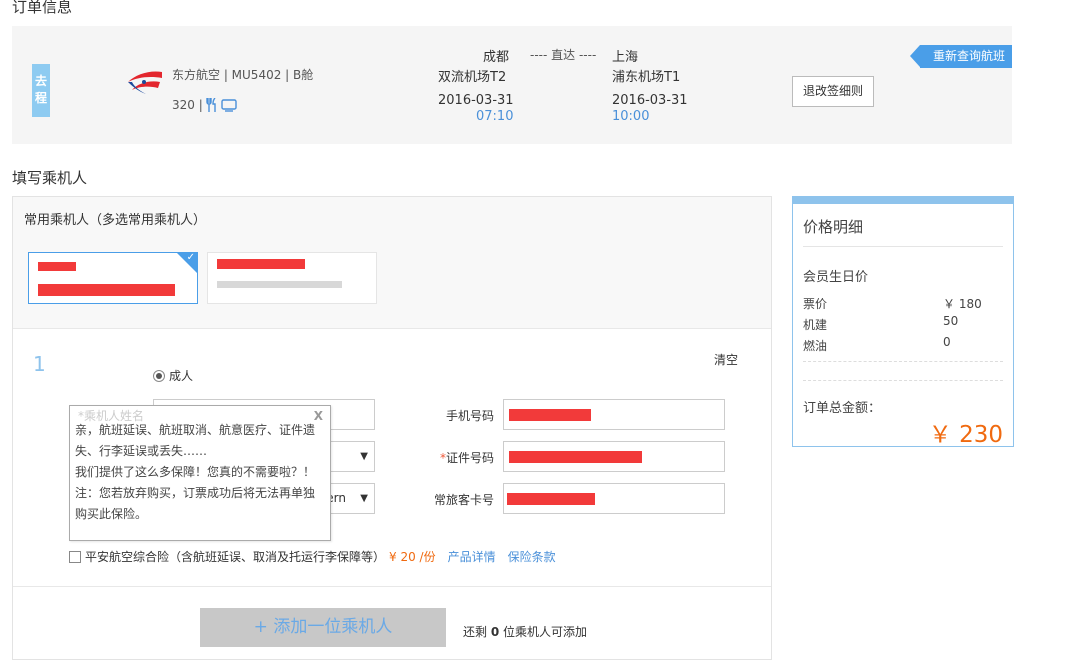 This screenshot has height=660, width=1077. What do you see at coordinates (41, 90) in the screenshot?
I see `trip-tag: 去程` at bounding box center [41, 90].